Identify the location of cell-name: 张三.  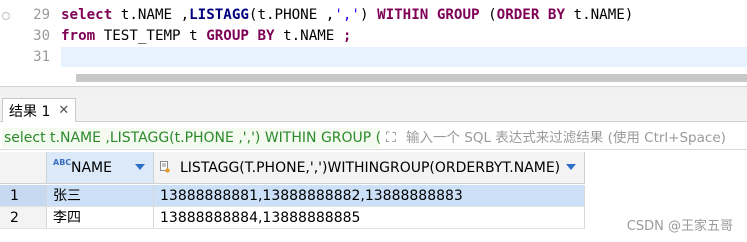
(100, 196).